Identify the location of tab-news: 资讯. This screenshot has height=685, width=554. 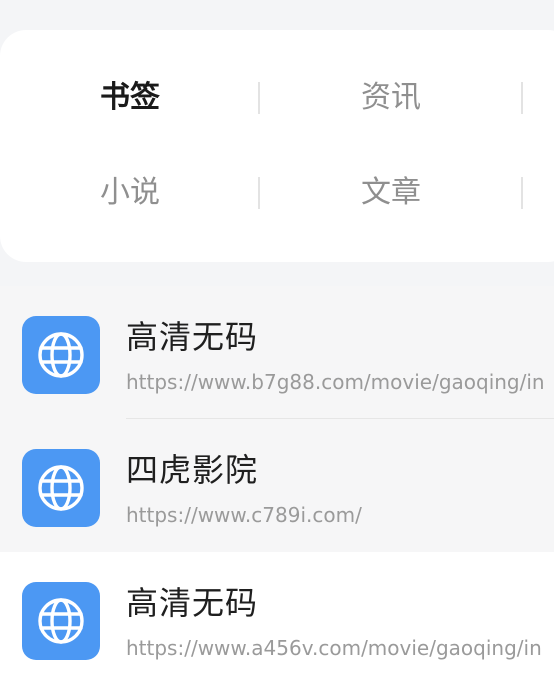
(391, 98).